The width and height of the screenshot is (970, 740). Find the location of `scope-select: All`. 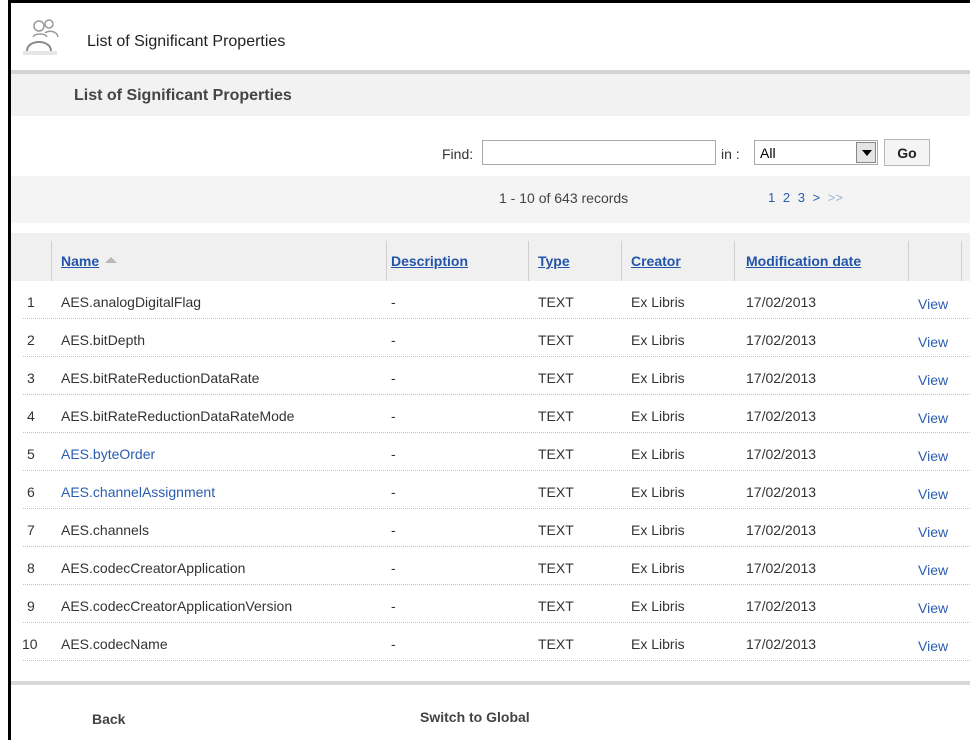

scope-select: All is located at coordinates (816, 152).